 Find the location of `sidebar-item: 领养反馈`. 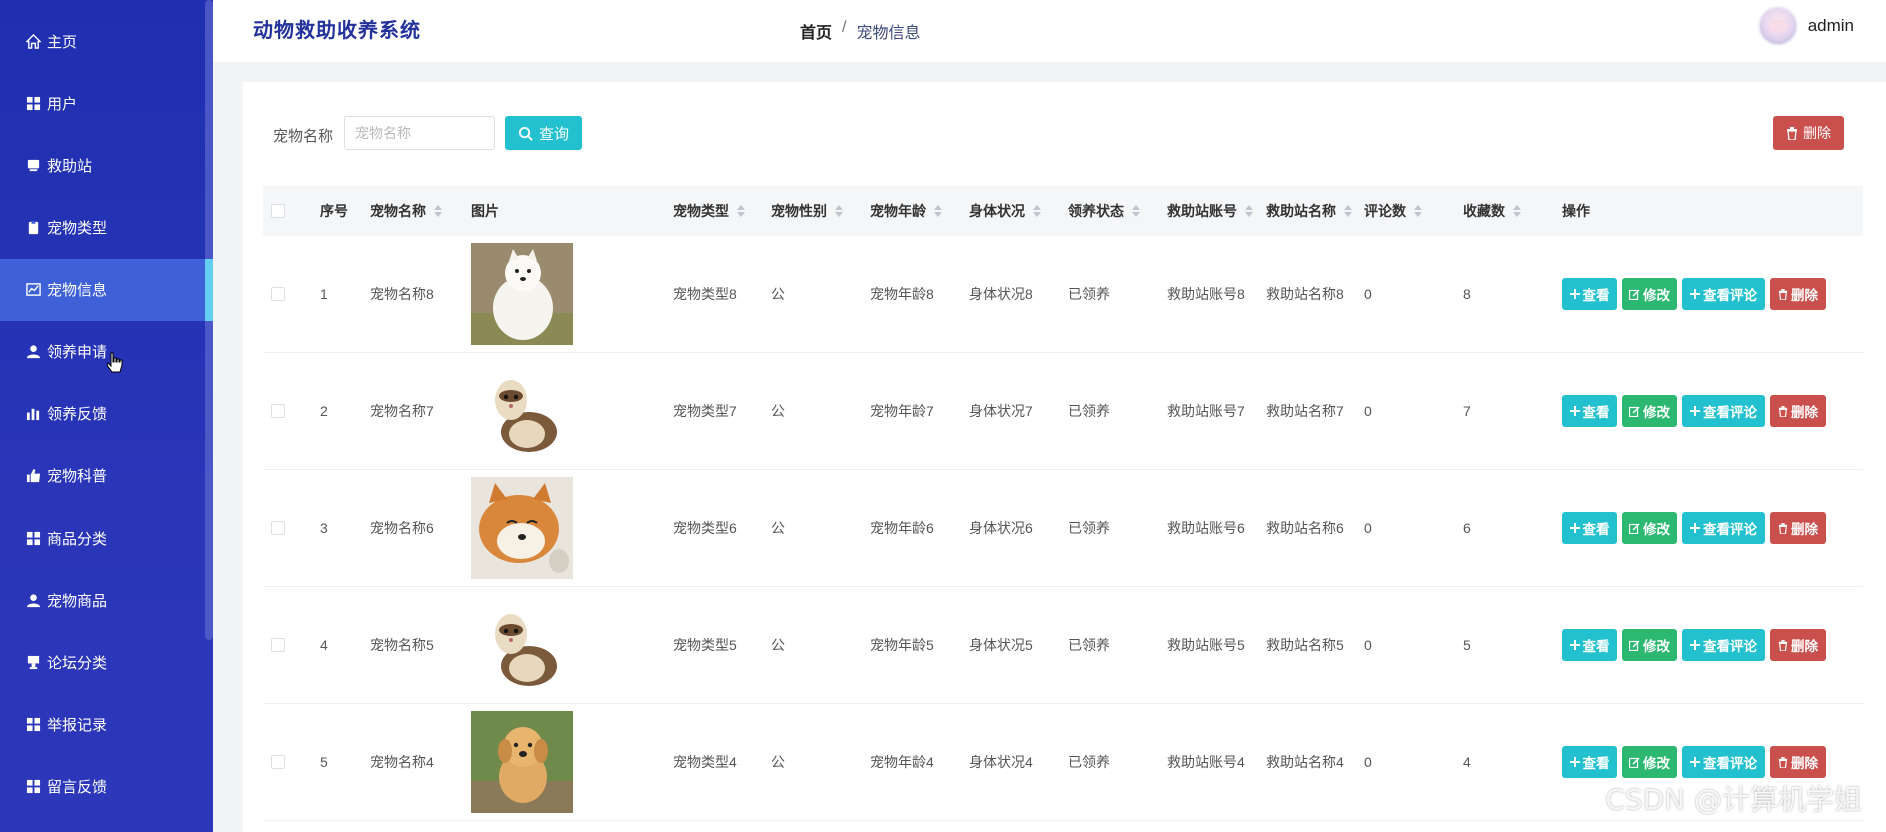

sidebar-item: 领养反馈 is located at coordinates (106, 414).